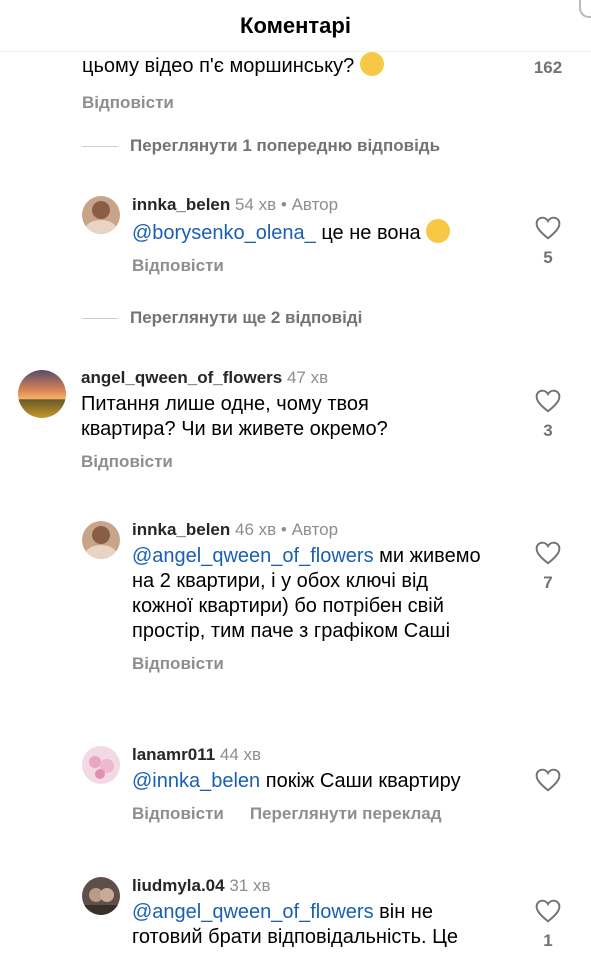 This screenshot has width=591, height=954. What do you see at coordinates (235, 529) in the screenshot?
I see `comment-meta: innka_belen 46 хв • Автор` at bounding box center [235, 529].